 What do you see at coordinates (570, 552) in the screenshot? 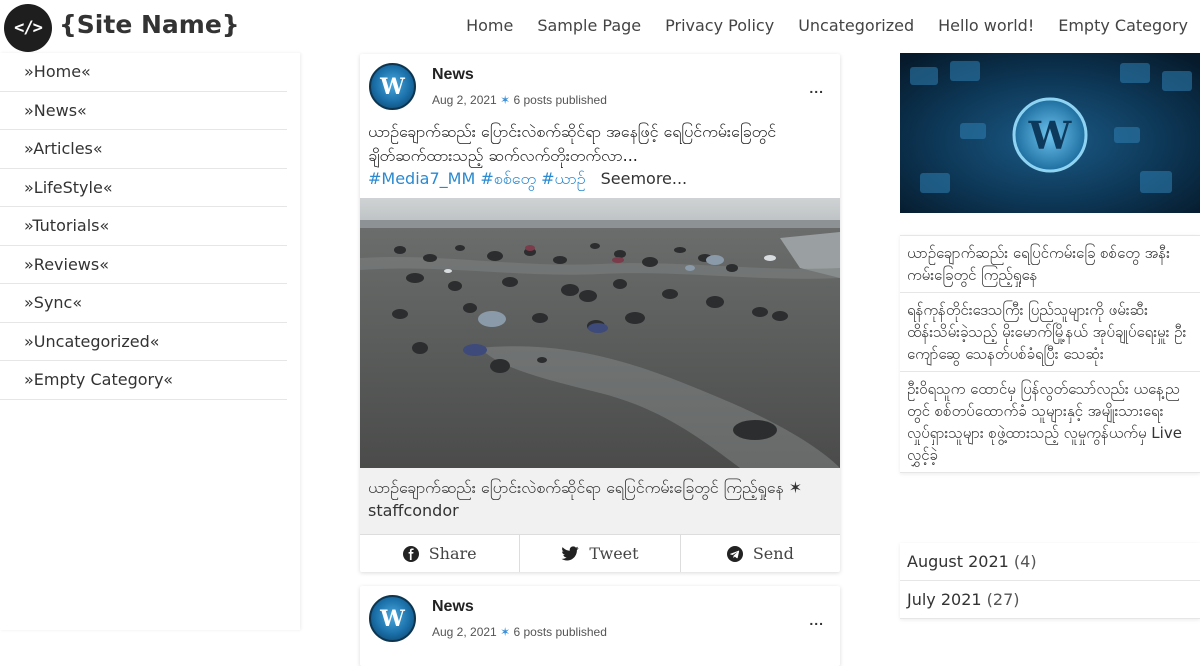
I see `twitter-icon` at bounding box center [570, 552].